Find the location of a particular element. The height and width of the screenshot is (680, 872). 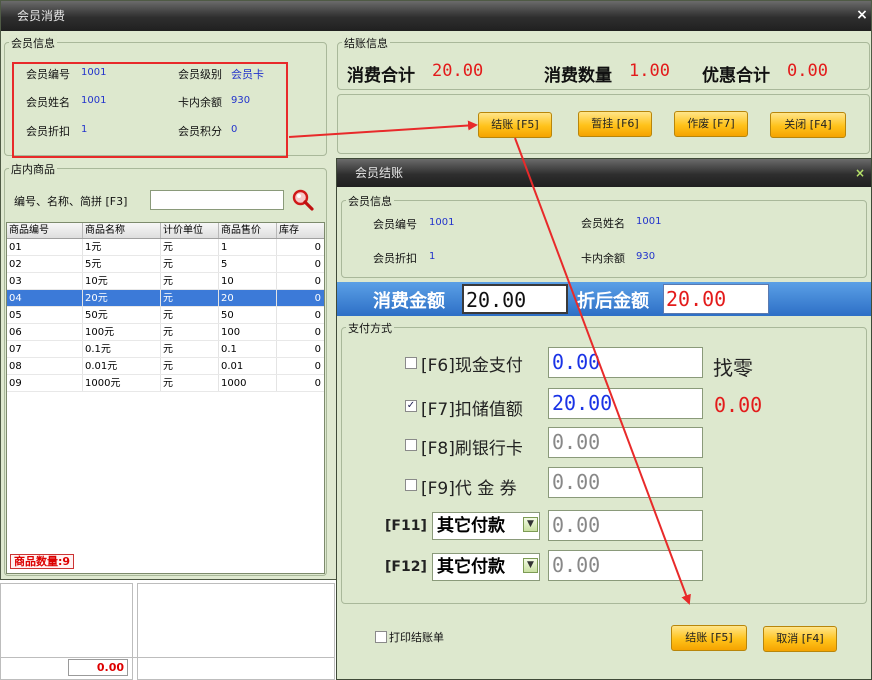

bank-card-input: 0.00 is located at coordinates (625, 442).